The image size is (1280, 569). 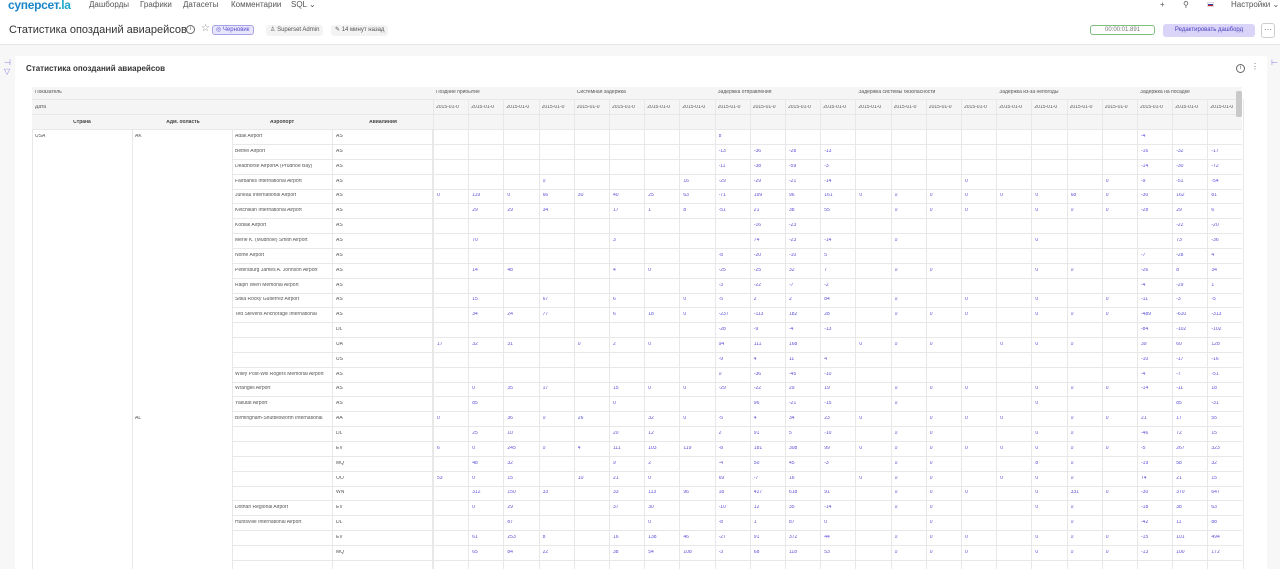 I want to click on value-cell: 85, so click(x=475, y=404).